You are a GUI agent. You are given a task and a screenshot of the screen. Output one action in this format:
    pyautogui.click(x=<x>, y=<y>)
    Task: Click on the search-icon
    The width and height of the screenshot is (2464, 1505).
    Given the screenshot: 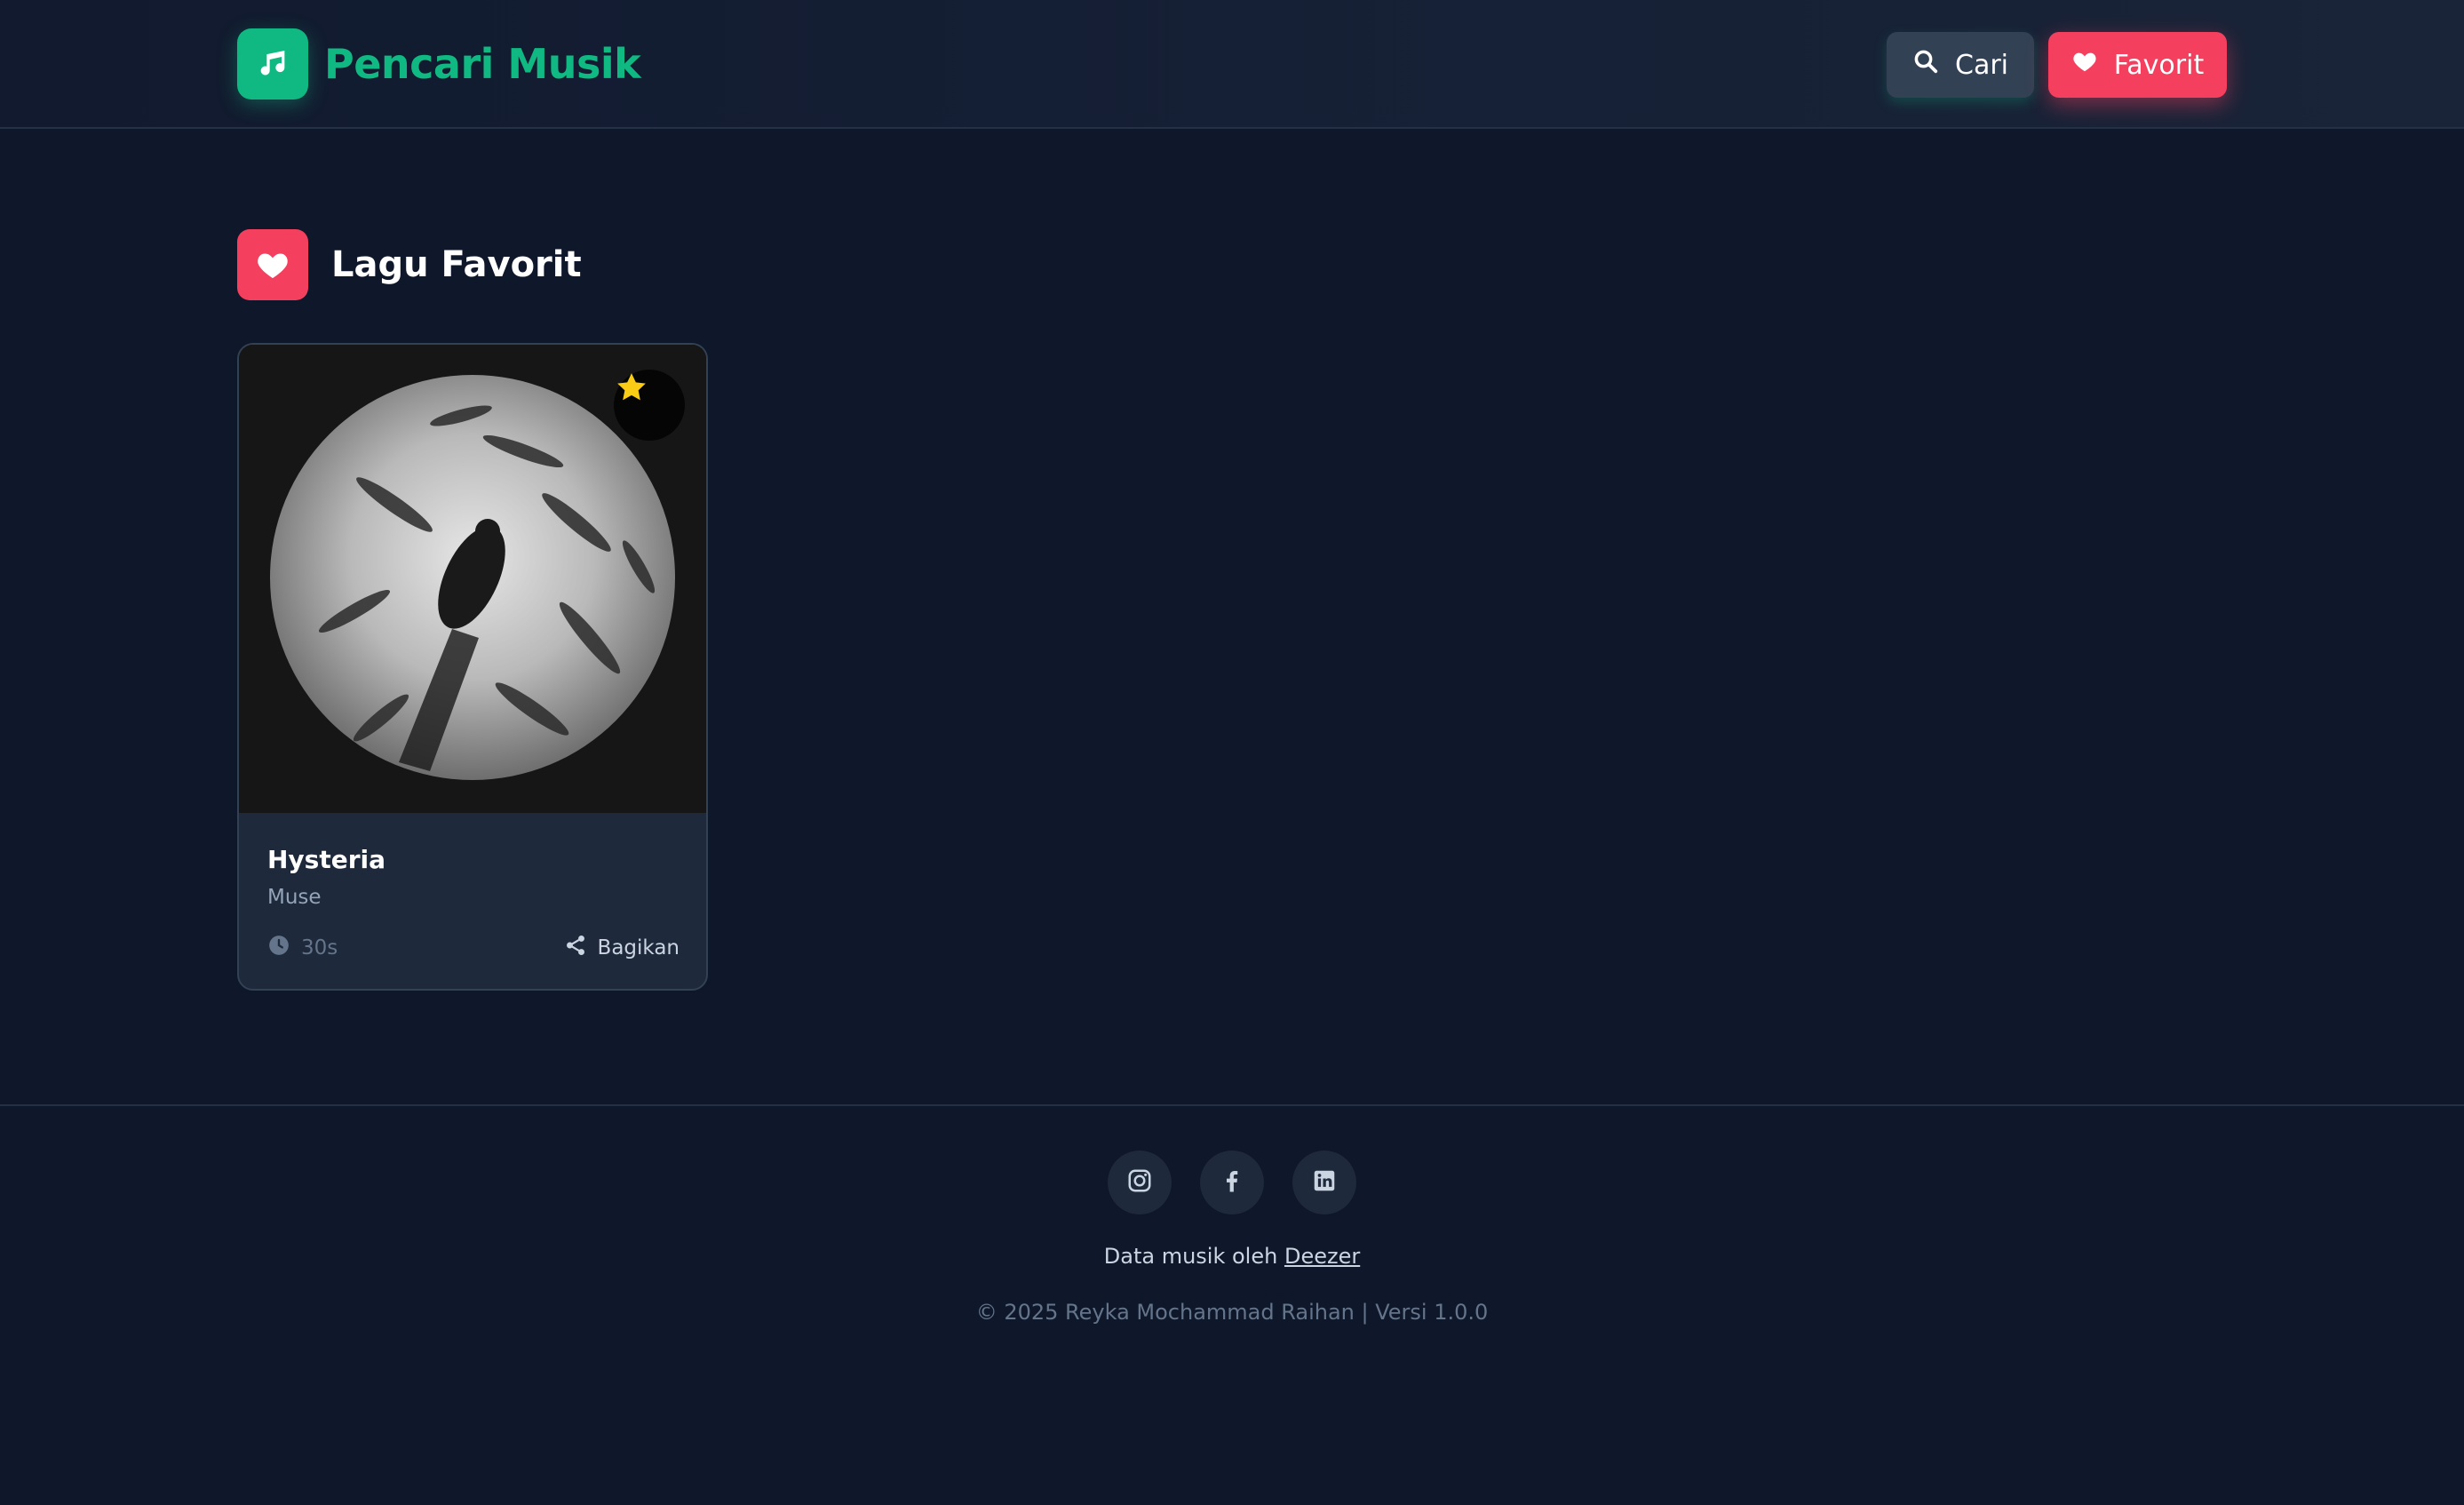 What is the action you would take?
    pyautogui.click(x=1925, y=65)
    